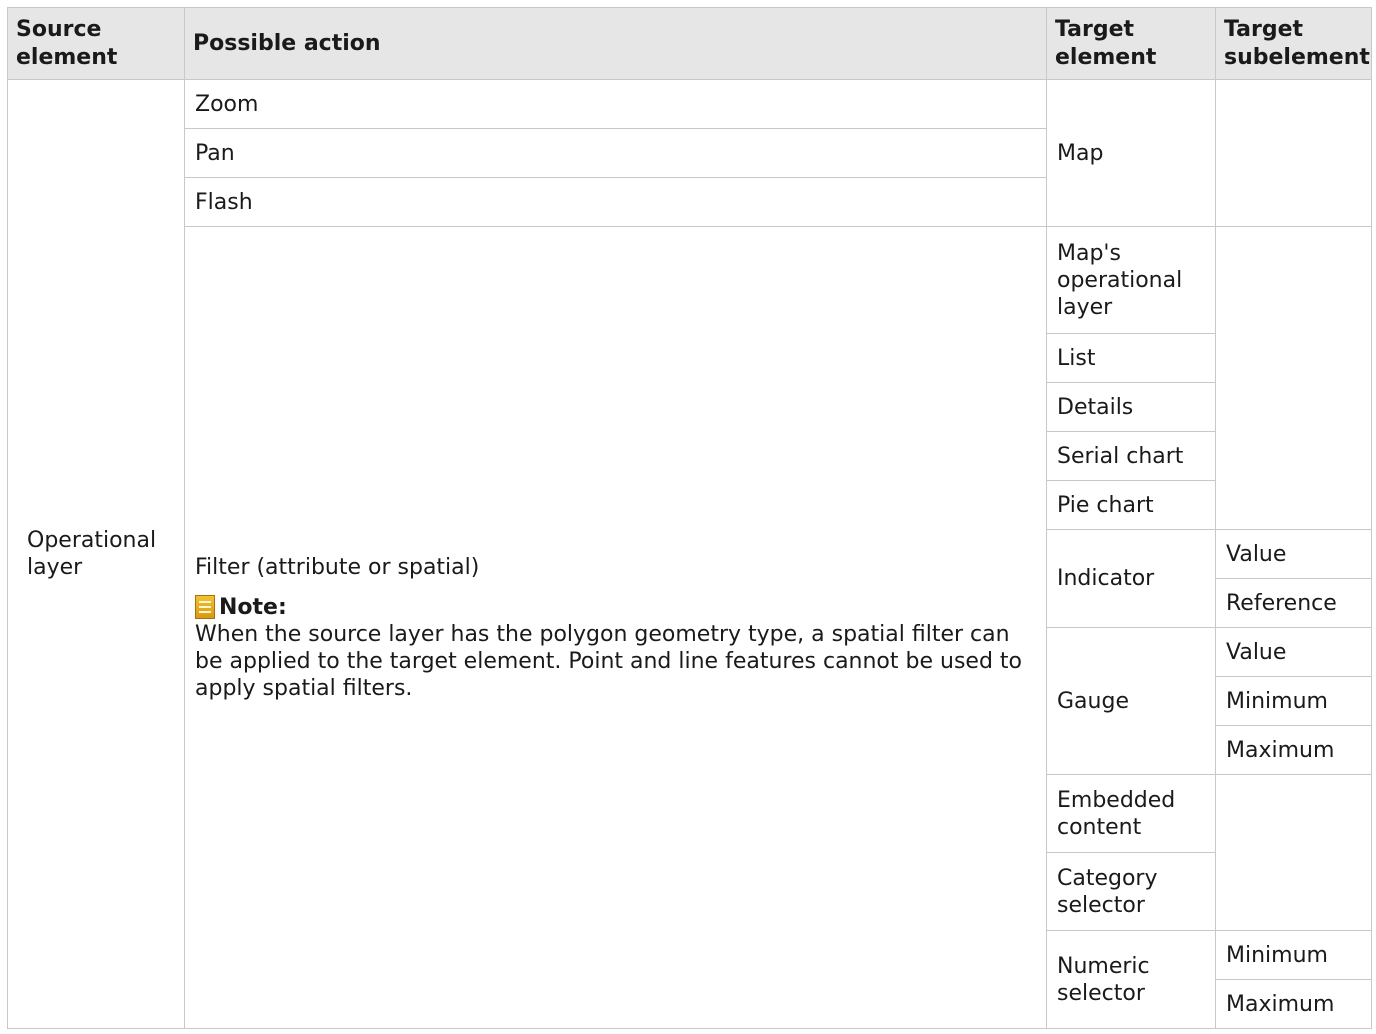 This screenshot has height=1034, width=1376. Describe the element at coordinates (615, 104) in the screenshot. I see `action-zoom: Zoom` at that location.